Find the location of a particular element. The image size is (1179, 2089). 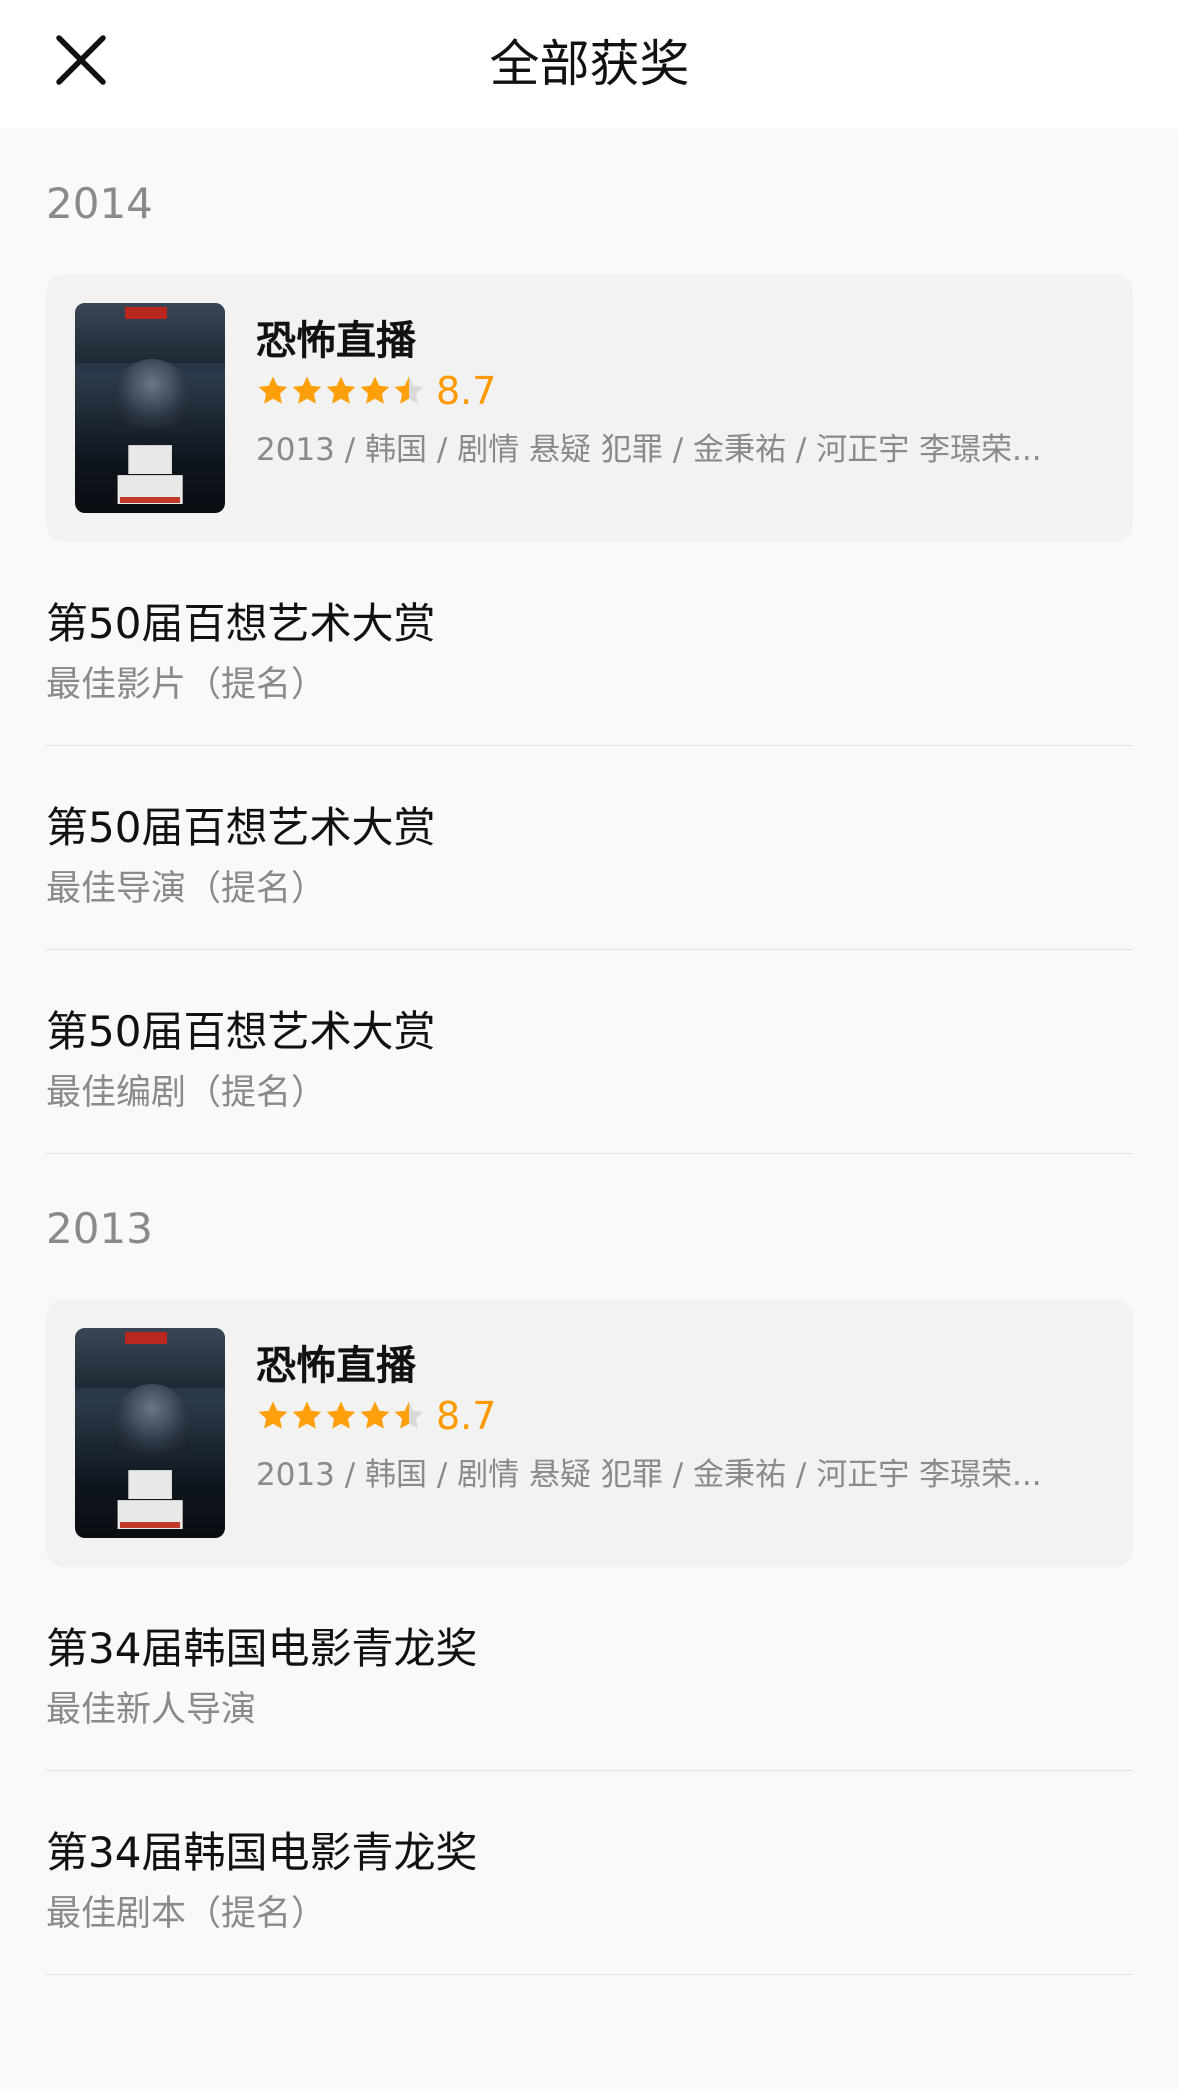

award-category: 最佳影片（提名） is located at coordinates (186, 685).